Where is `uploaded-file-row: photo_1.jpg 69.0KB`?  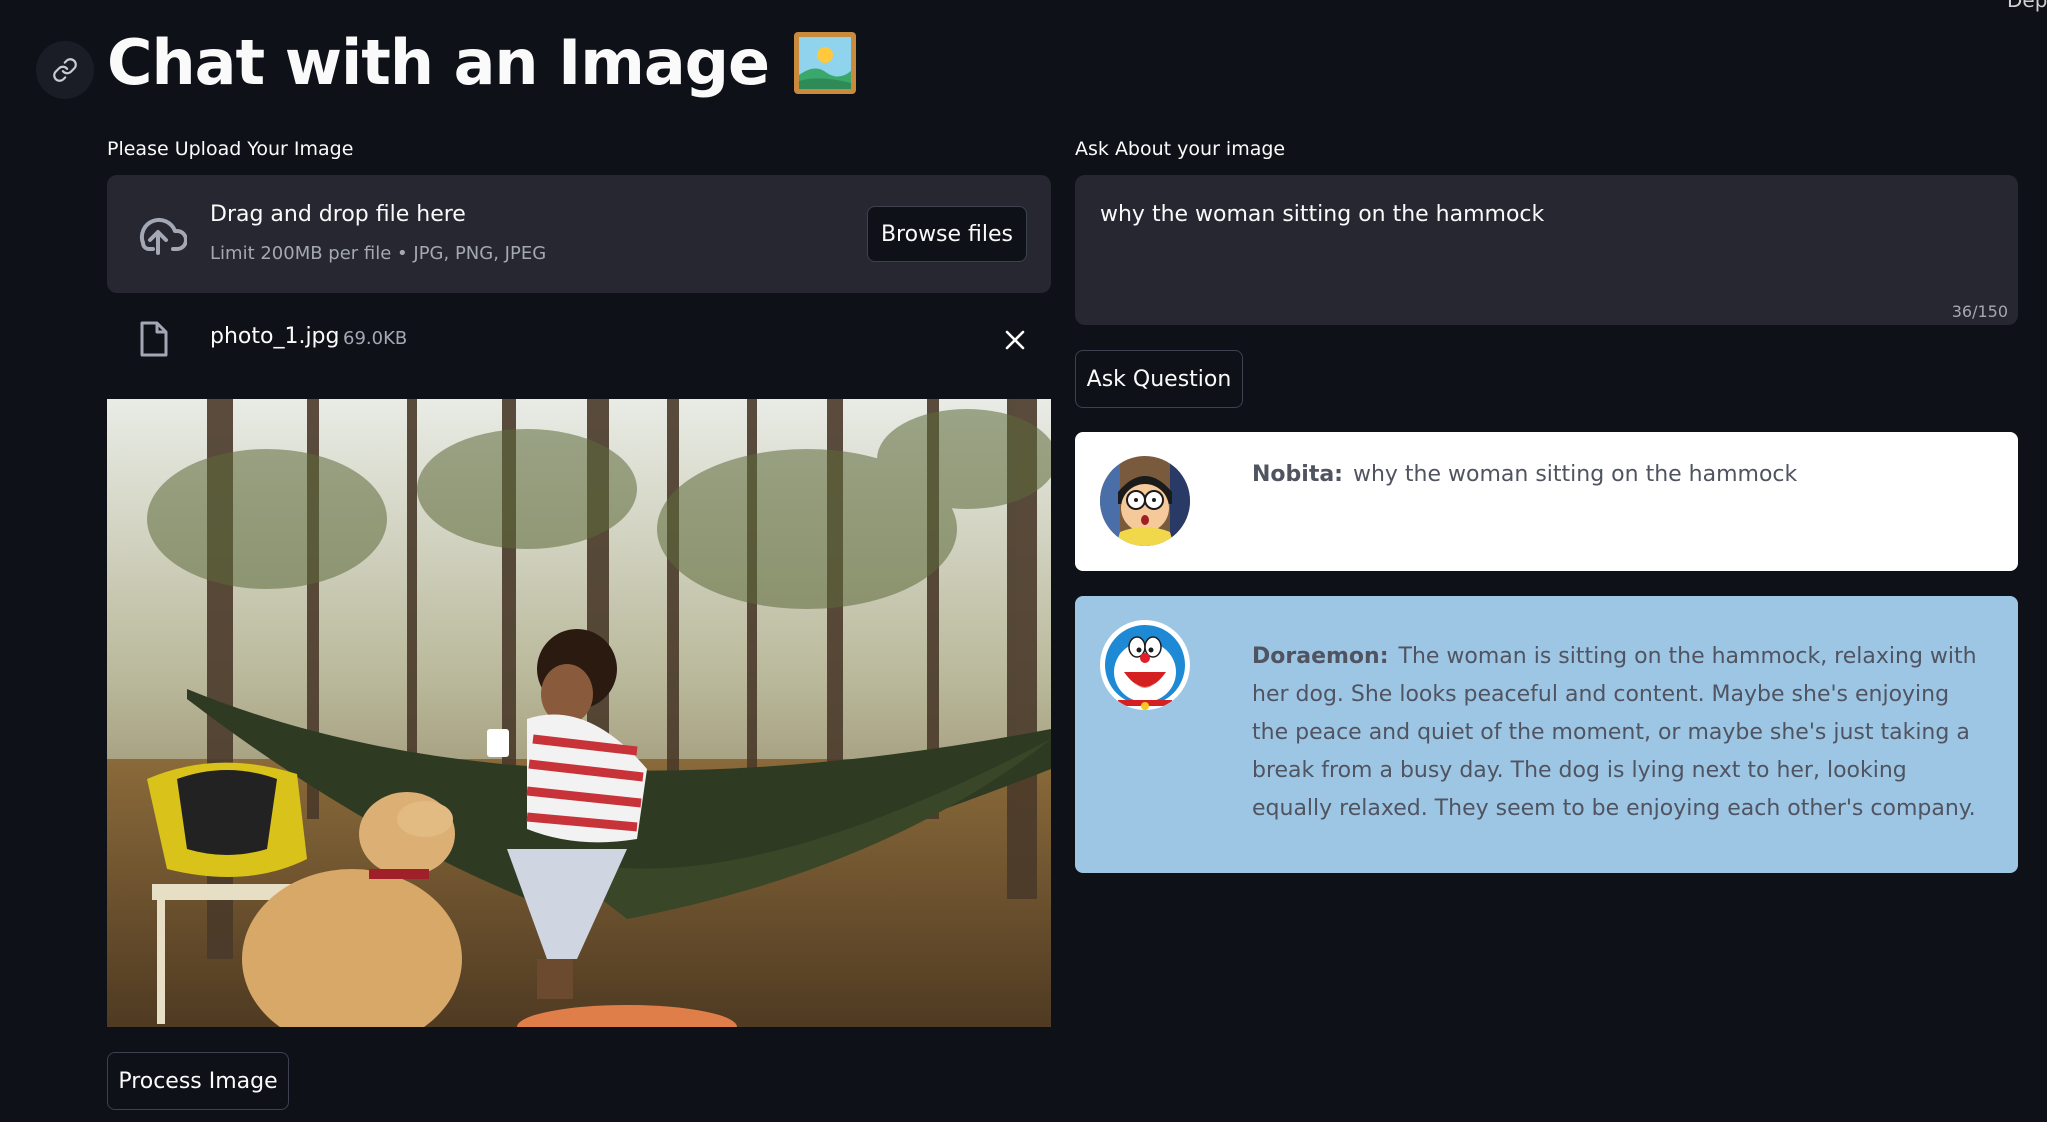
uploaded-file-row: photo_1.jpg 69.0KB is located at coordinates (579, 340).